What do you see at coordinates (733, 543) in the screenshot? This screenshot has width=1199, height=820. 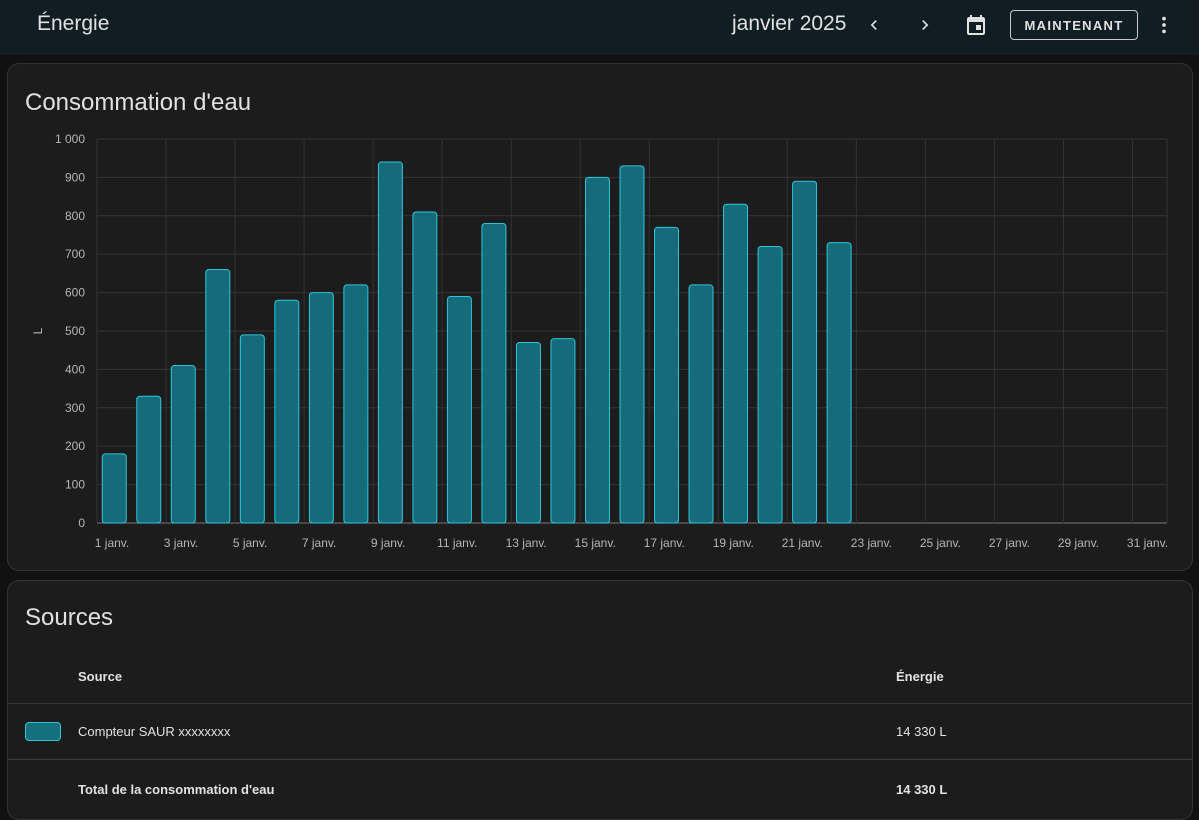 I see `x-tick-label: 19 janv.` at bounding box center [733, 543].